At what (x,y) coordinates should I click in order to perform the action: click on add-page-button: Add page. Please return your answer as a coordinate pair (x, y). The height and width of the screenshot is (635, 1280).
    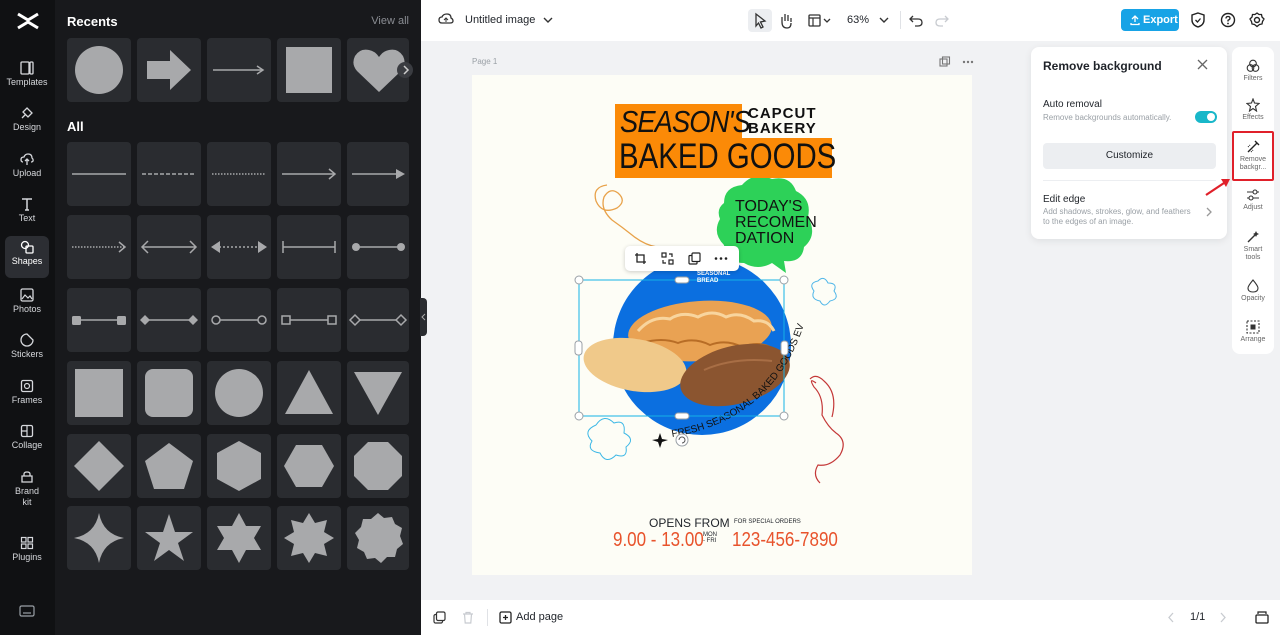
    Looking at the image, I should click on (539, 617).